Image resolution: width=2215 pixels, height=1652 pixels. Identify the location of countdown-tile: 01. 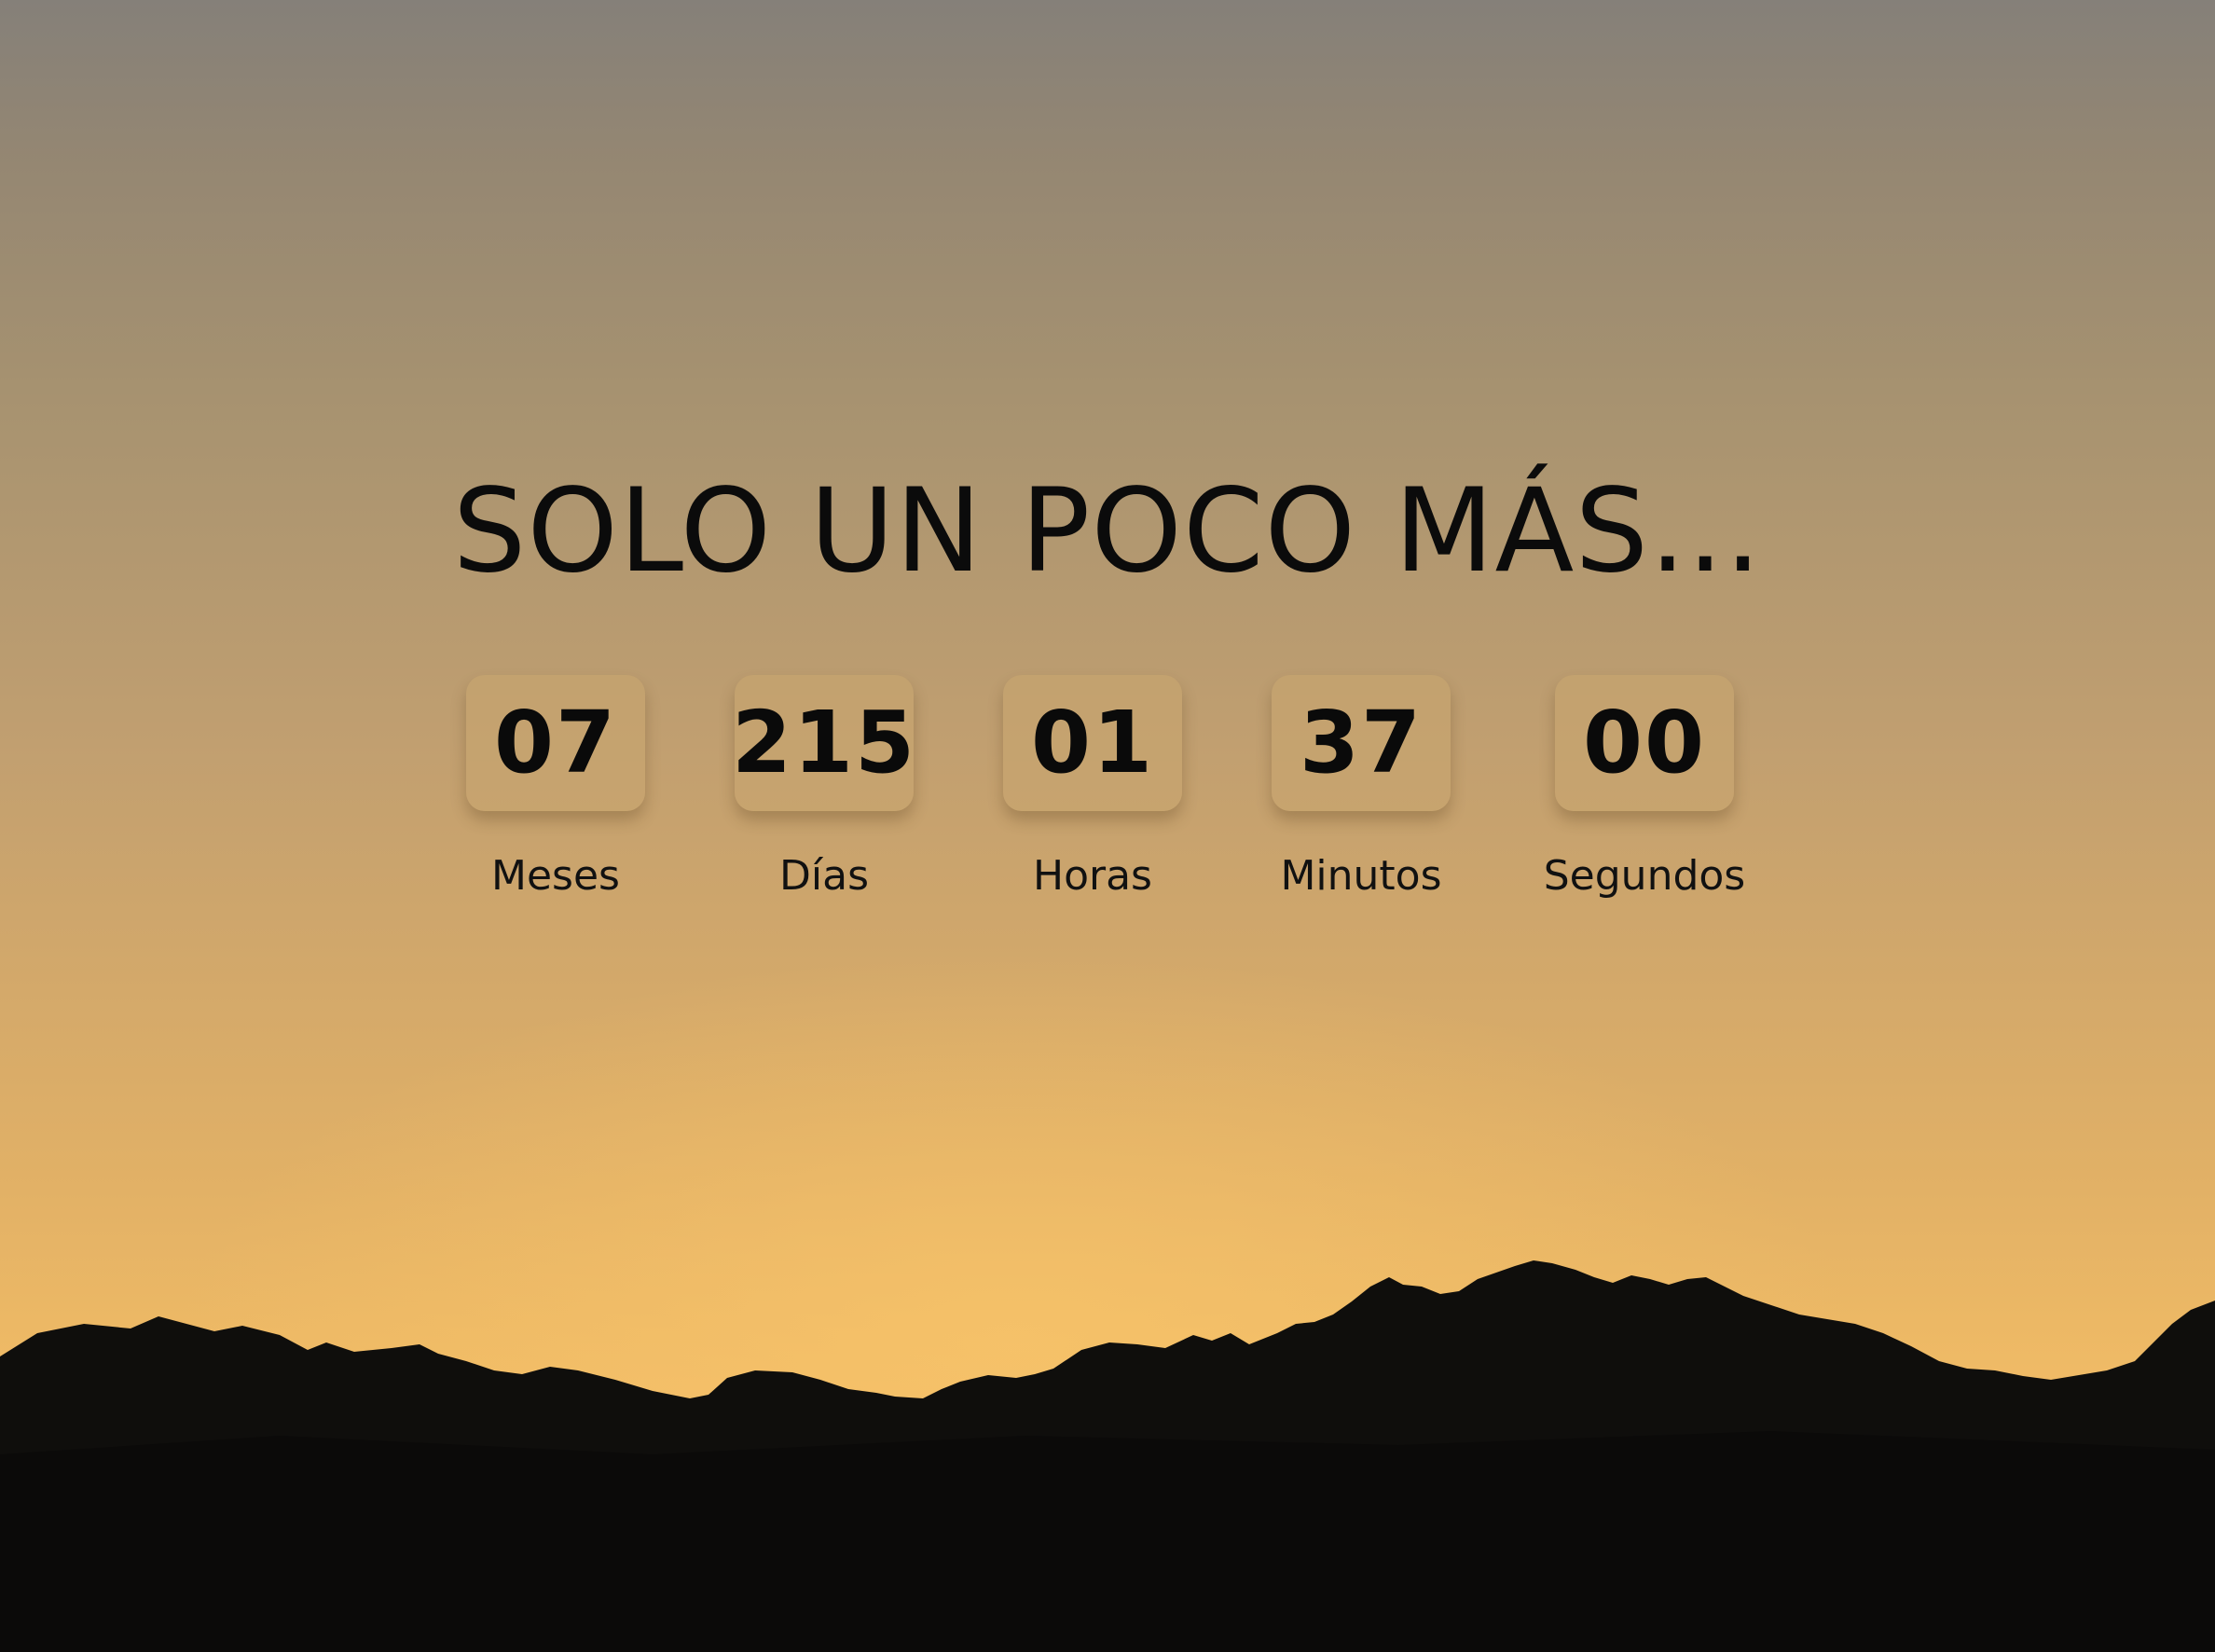
(1092, 743).